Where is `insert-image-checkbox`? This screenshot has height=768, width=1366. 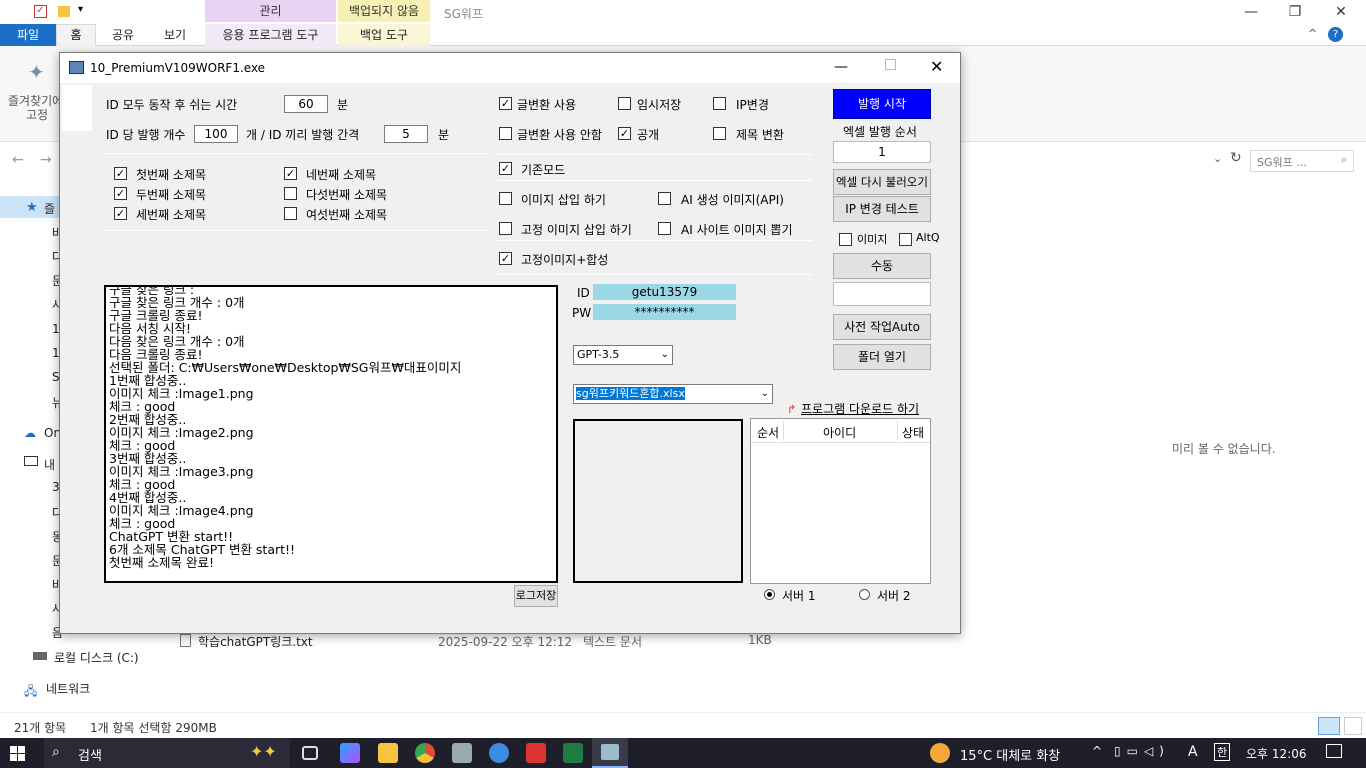 insert-image-checkbox is located at coordinates (505, 198).